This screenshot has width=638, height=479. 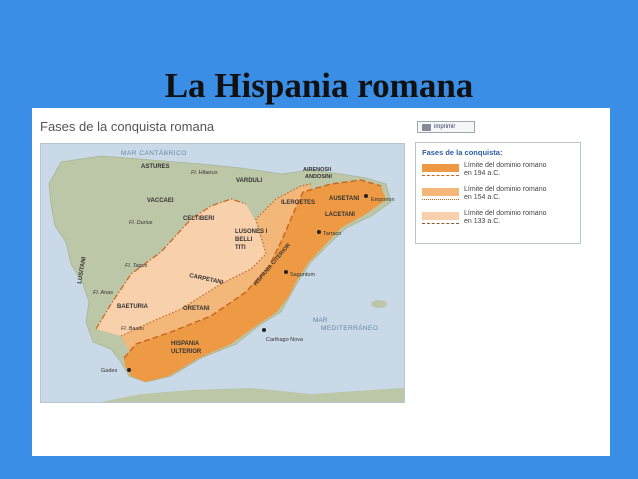 I want to click on label-fl-durius: Fl. Durius, so click(x=141, y=223).